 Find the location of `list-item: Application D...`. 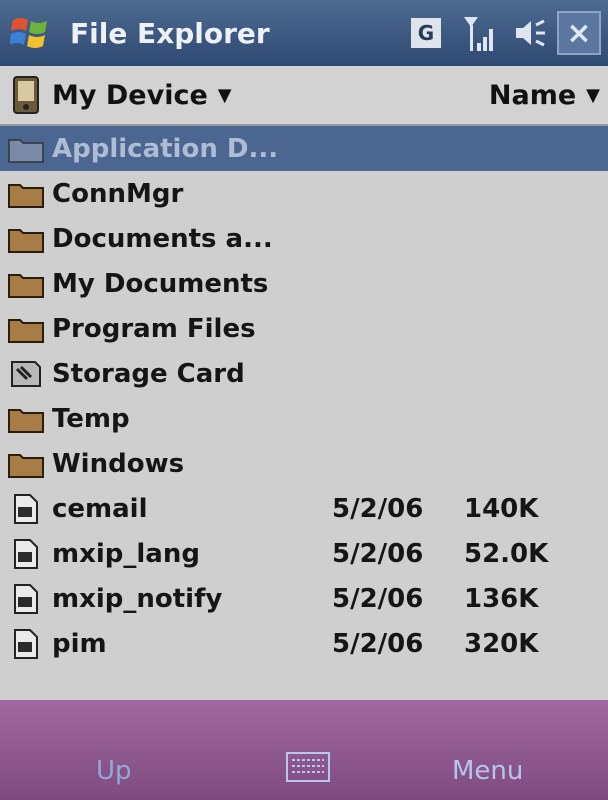

list-item: Application D... is located at coordinates (304, 148).